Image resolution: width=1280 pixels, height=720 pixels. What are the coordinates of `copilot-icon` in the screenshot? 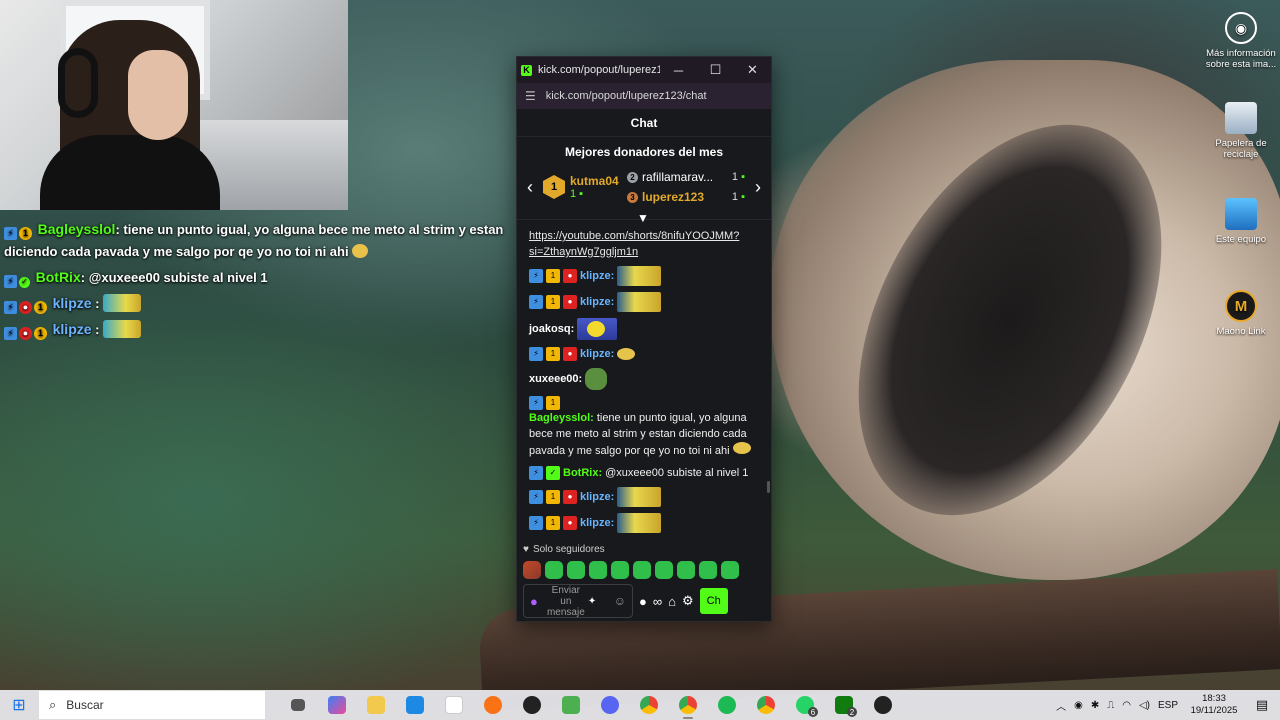 It's located at (336, 705).